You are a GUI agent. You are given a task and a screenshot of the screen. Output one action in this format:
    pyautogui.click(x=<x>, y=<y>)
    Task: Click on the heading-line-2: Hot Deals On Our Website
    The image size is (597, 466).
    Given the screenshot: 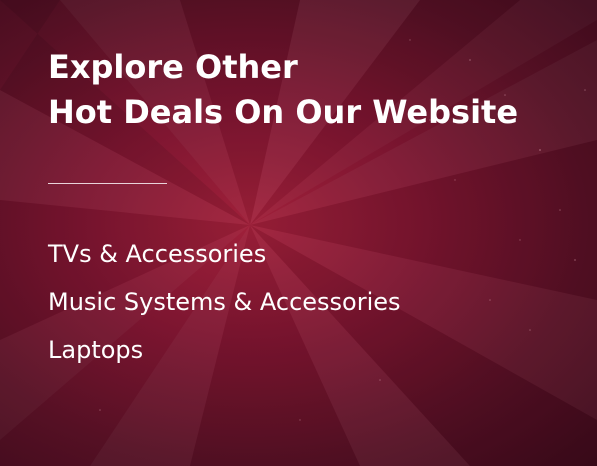 What is the action you would take?
    pyautogui.click(x=283, y=112)
    